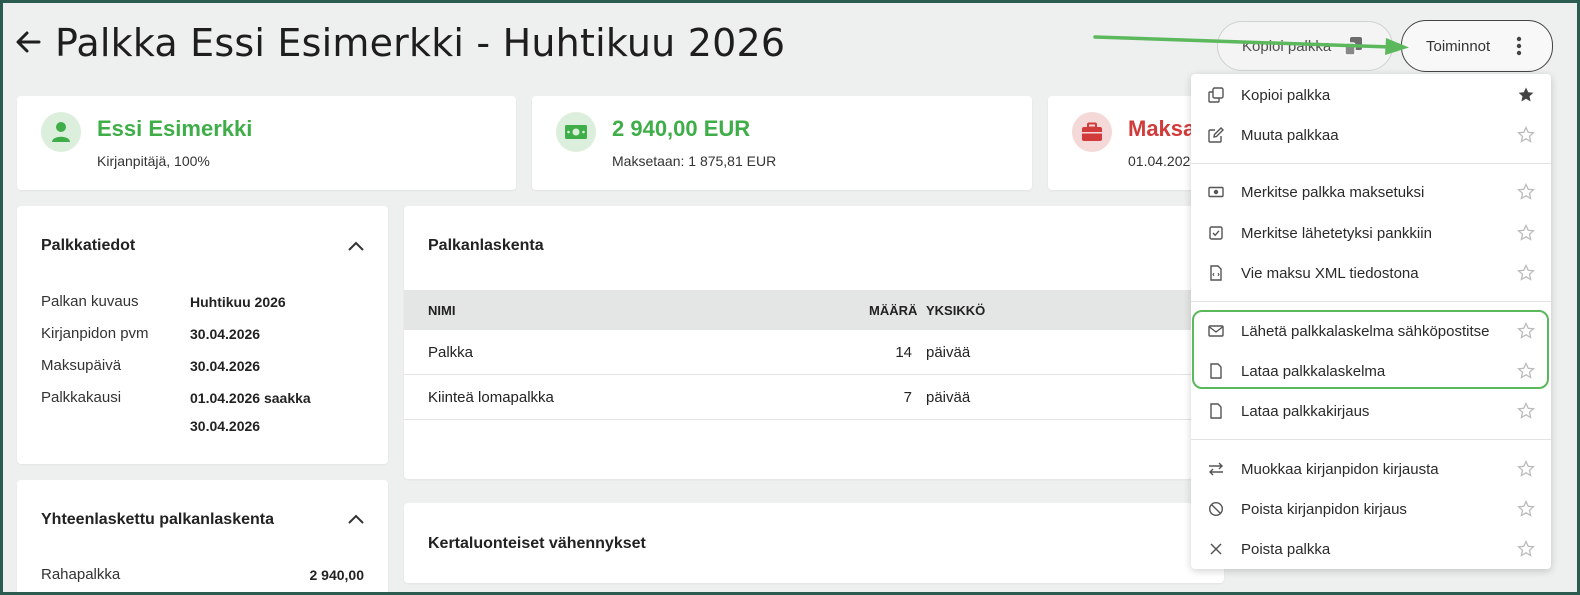  What do you see at coordinates (451, 352) in the screenshot?
I see `cell-name: Palkka` at bounding box center [451, 352].